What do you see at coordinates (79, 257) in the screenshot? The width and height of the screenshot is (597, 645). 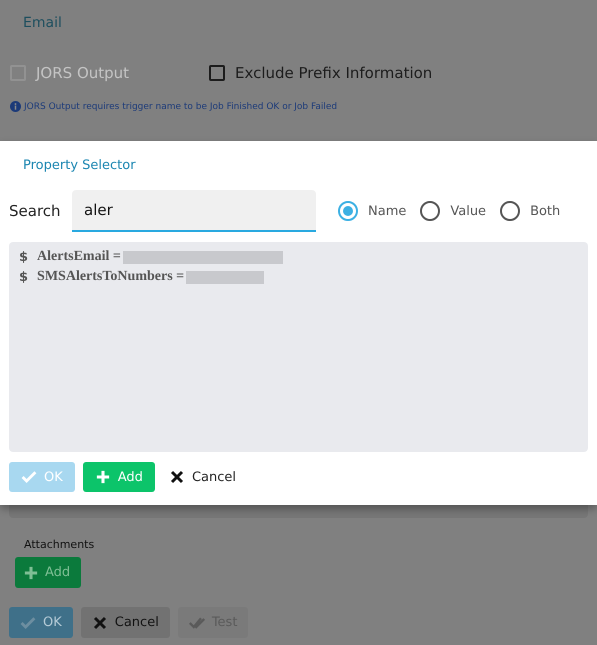 I see `property-name: AlertsEmail =` at bounding box center [79, 257].